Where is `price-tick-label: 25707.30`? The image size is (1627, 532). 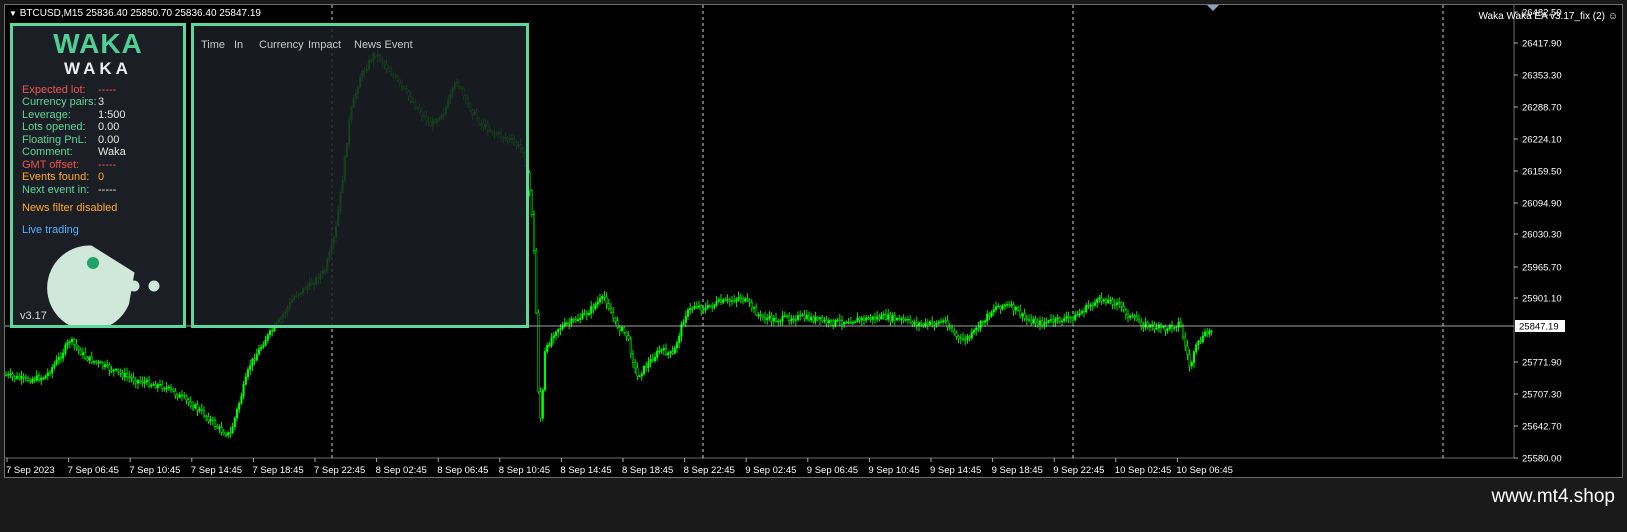
price-tick-label: 25707.30 is located at coordinates (1542, 395).